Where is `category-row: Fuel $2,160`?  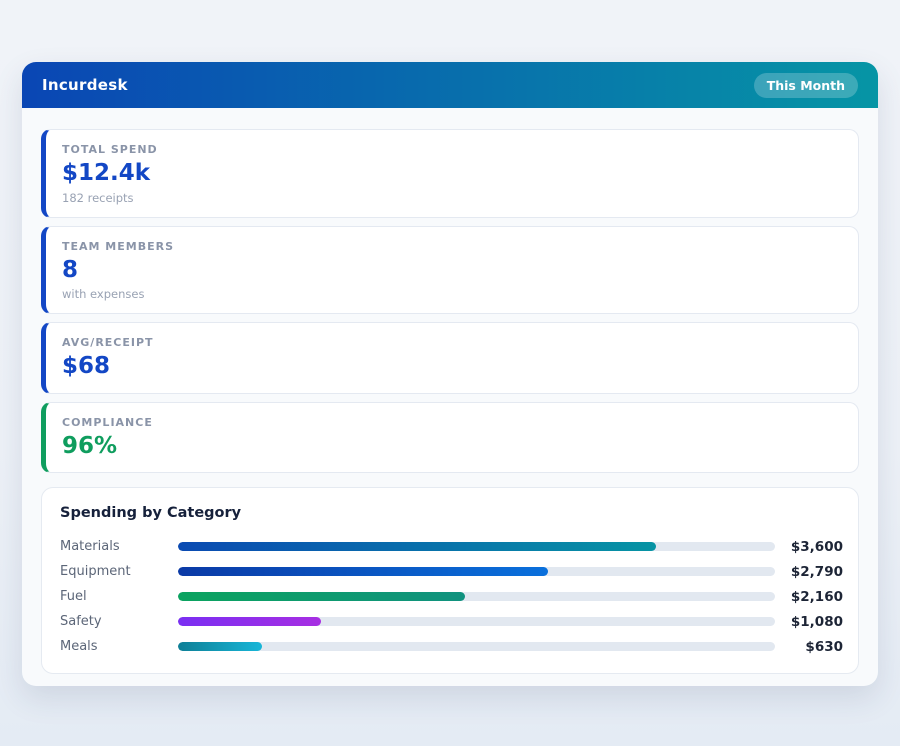
category-row: Fuel $2,160 is located at coordinates (450, 596).